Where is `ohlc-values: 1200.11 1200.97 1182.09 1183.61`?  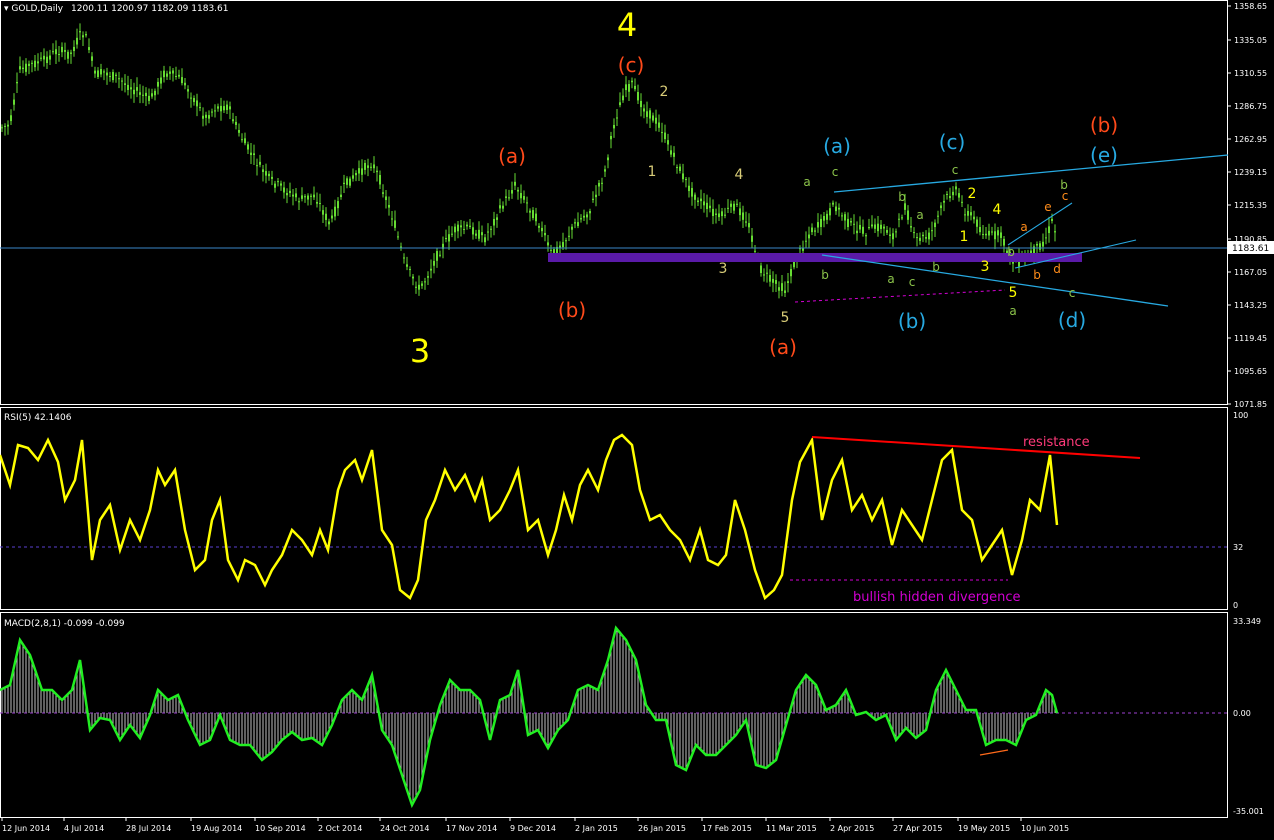
ohlc-values: 1200.11 1200.97 1182.09 1183.61 is located at coordinates (149, 9).